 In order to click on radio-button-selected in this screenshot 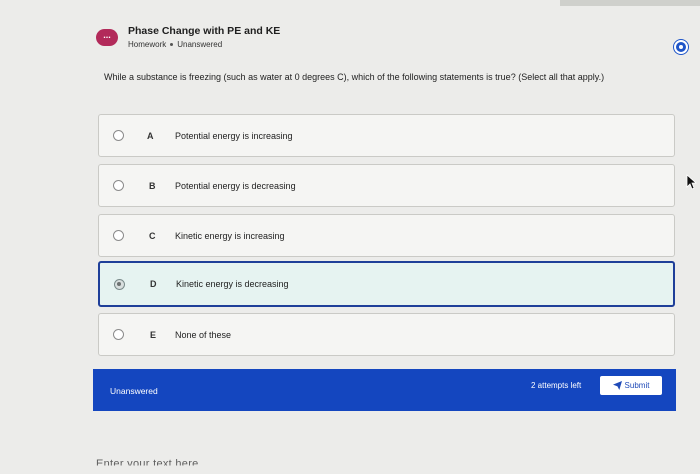, I will do `click(119, 284)`.